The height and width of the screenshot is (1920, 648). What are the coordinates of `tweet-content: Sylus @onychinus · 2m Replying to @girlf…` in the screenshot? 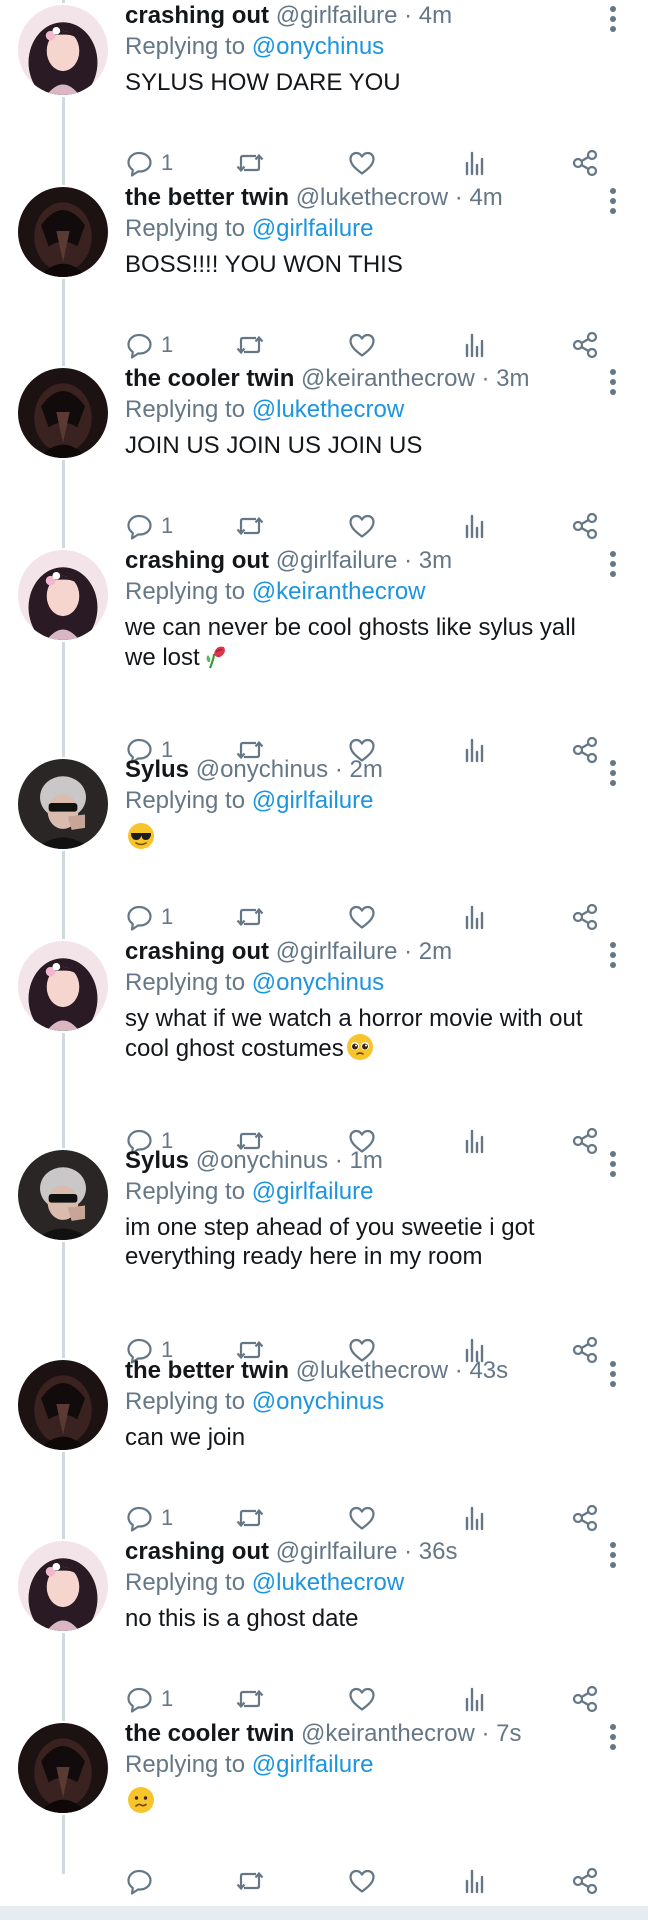 It's located at (358, 803).